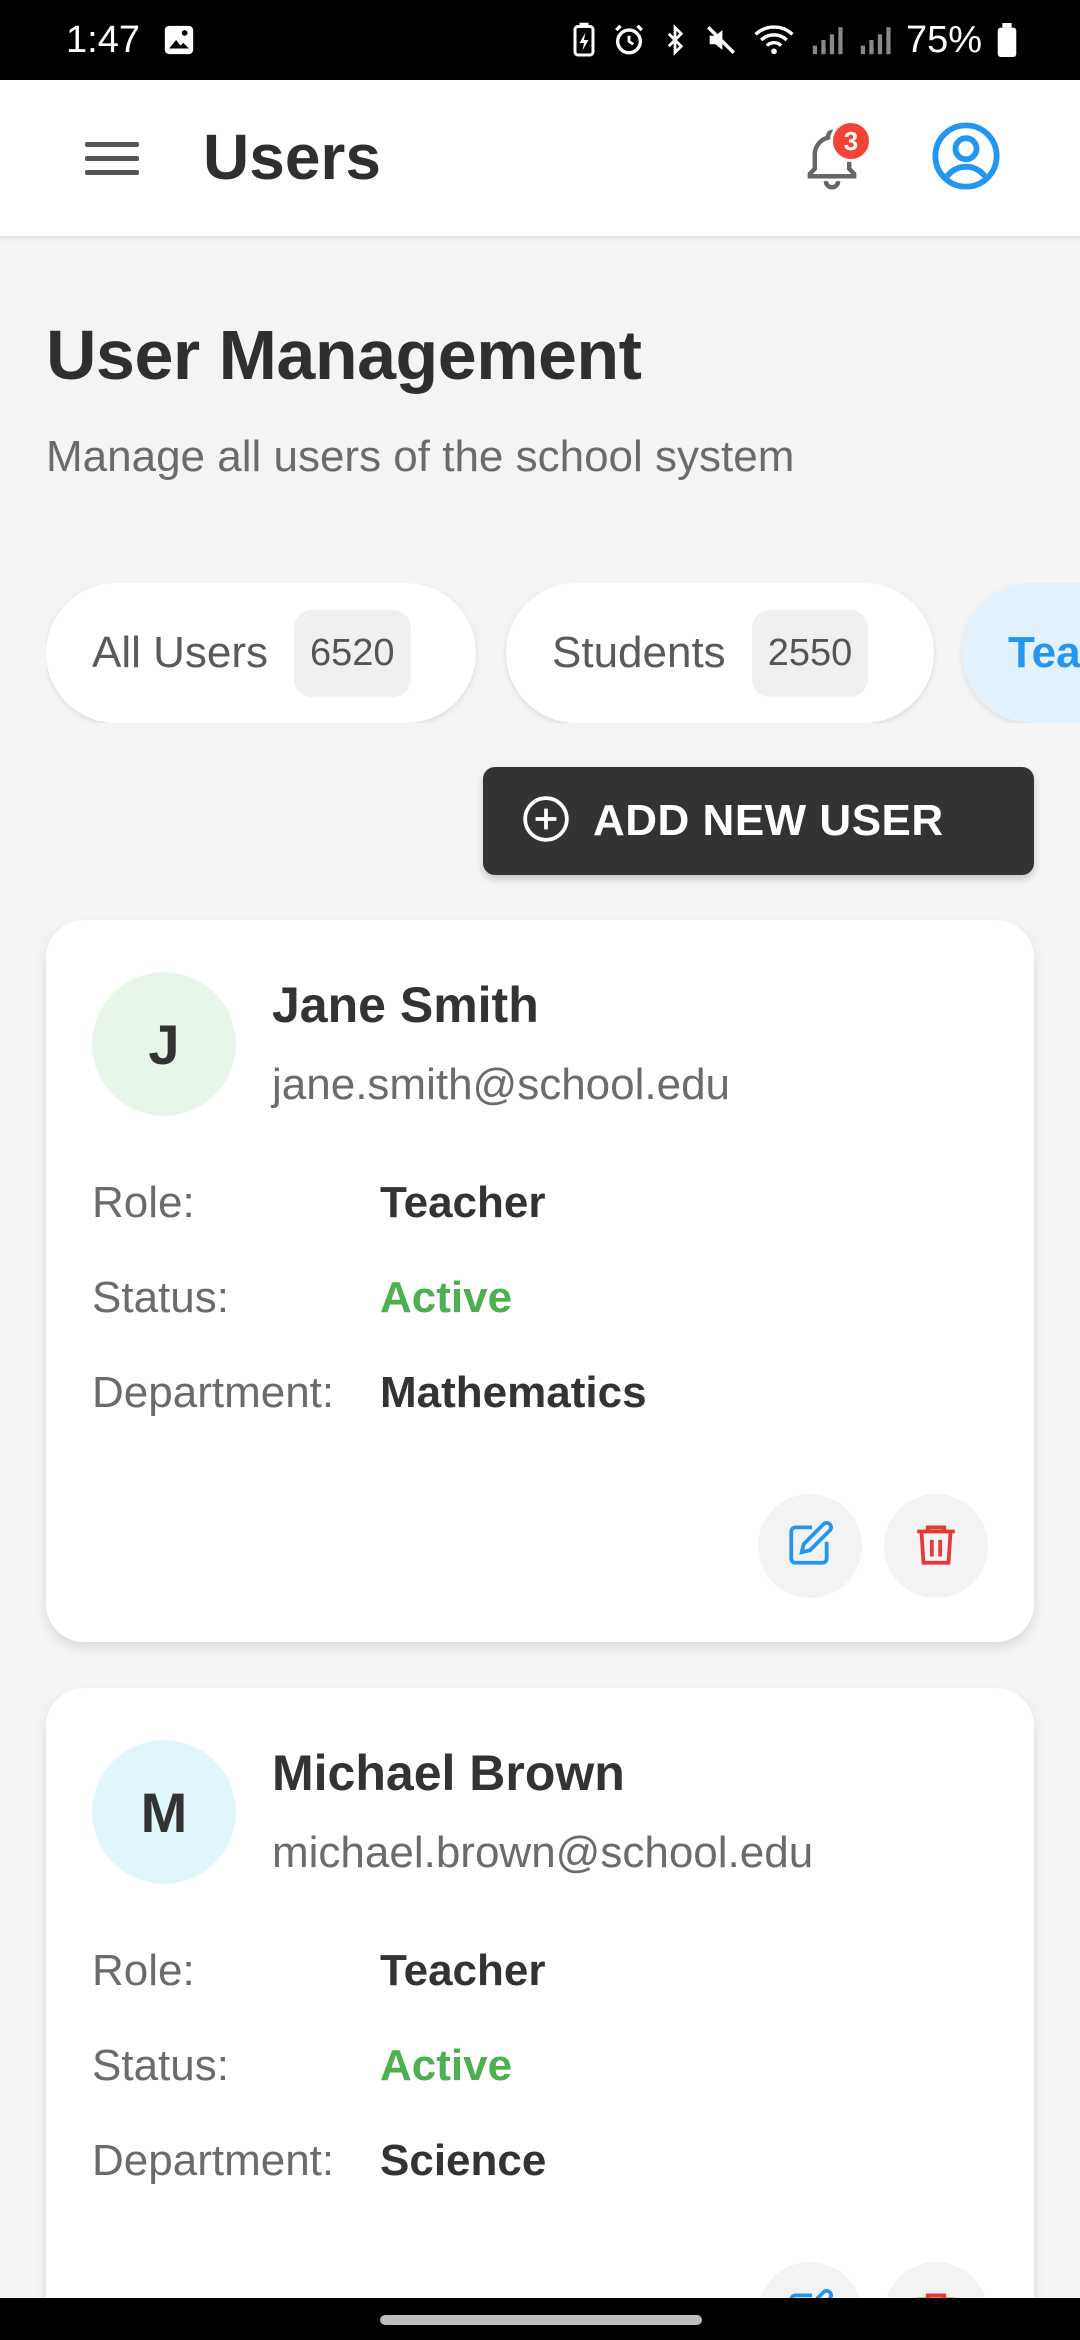  I want to click on user-email: michael.brown@school.edu, so click(543, 1852).